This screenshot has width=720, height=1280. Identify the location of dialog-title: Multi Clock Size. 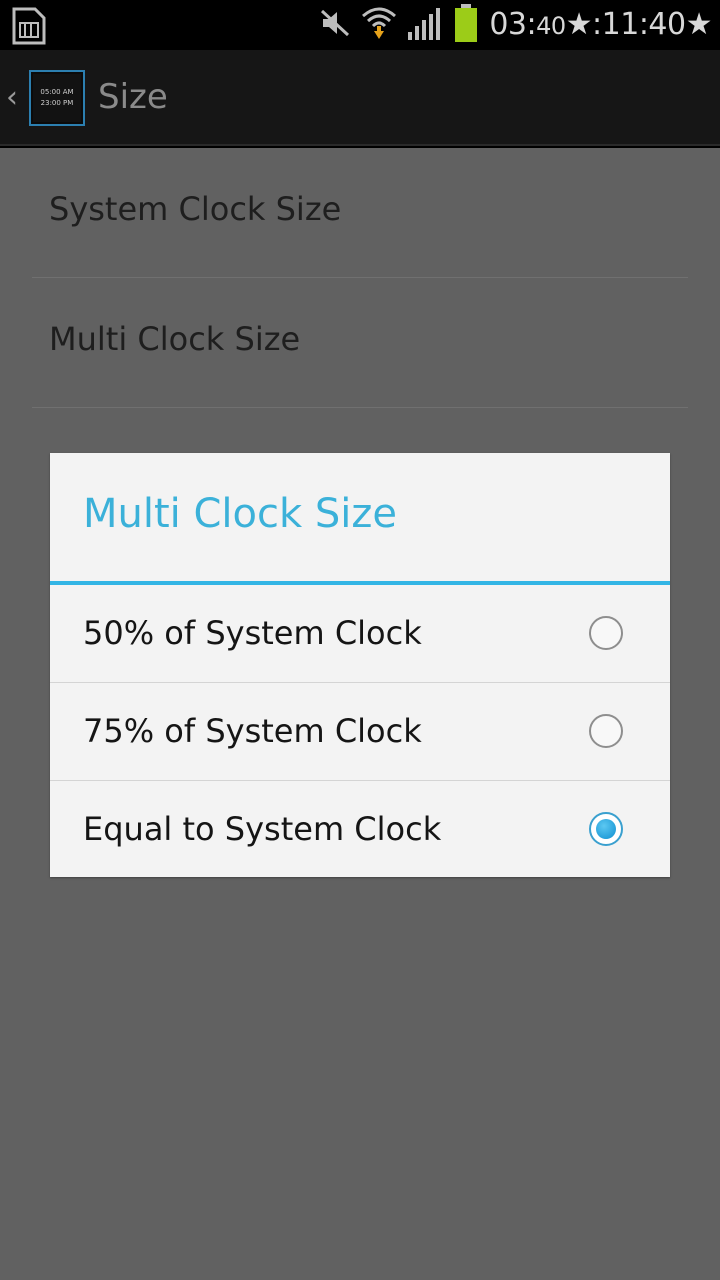
(240, 514).